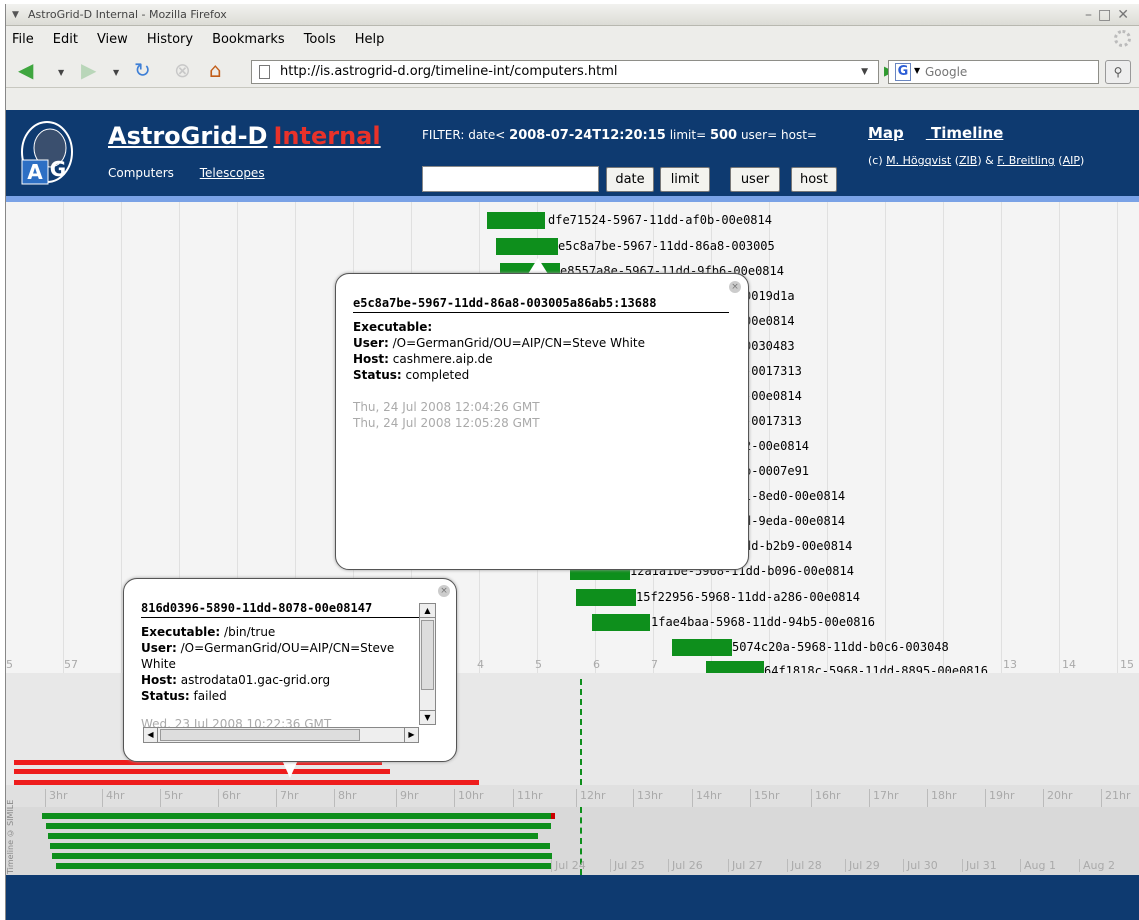 Image resolution: width=1139 pixels, height=920 pixels. I want to click on user-label: User:, so click(371, 343).